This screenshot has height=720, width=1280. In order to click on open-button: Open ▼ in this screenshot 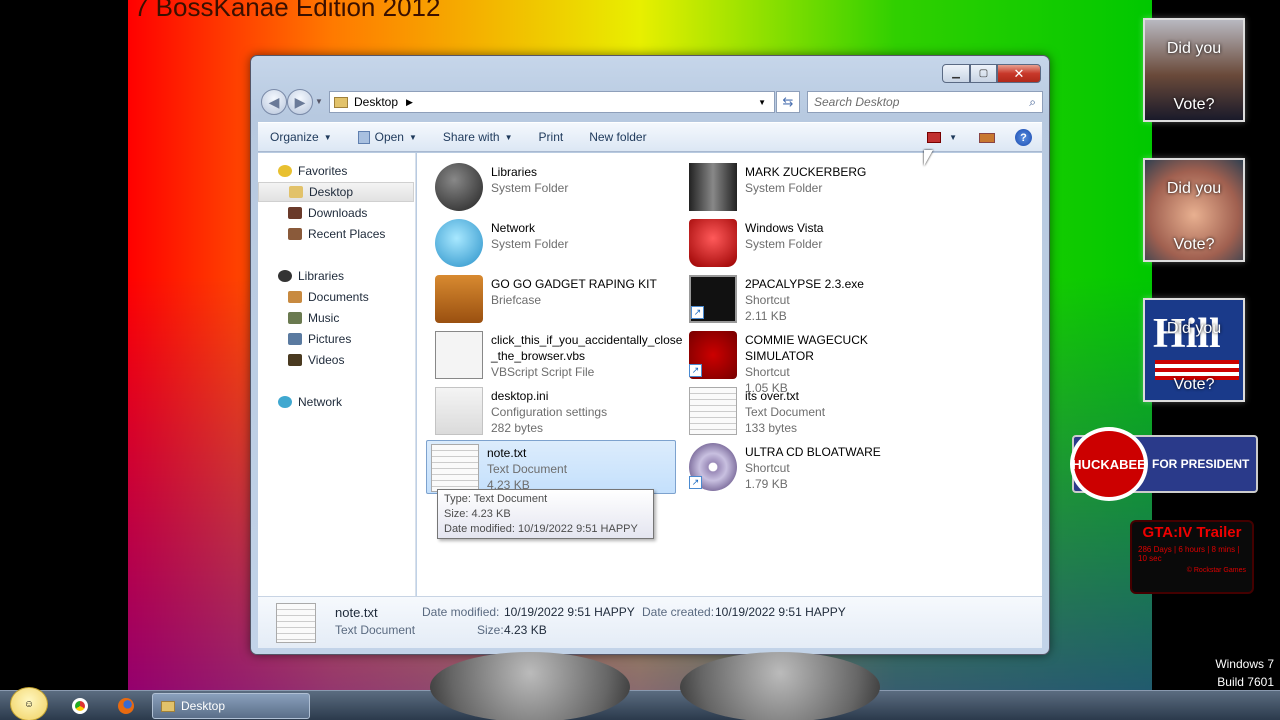, I will do `click(387, 137)`.